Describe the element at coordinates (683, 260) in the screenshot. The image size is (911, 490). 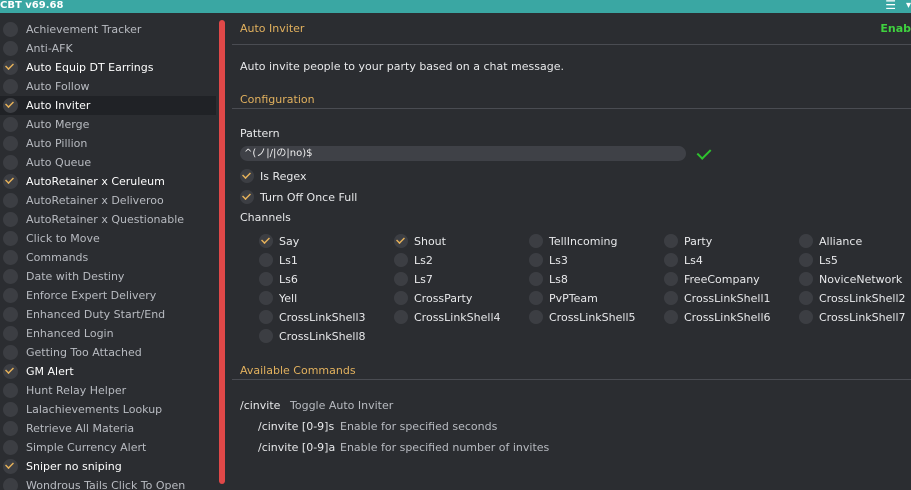
I see `channel-checkbox-ls4: Ls4` at that location.